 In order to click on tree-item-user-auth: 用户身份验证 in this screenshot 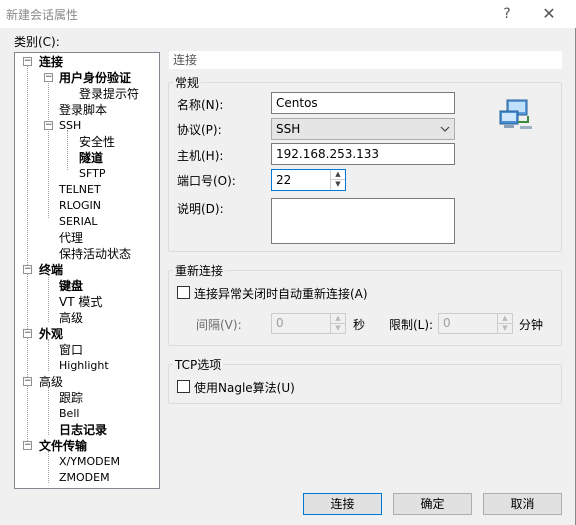, I will do `click(95, 78)`.